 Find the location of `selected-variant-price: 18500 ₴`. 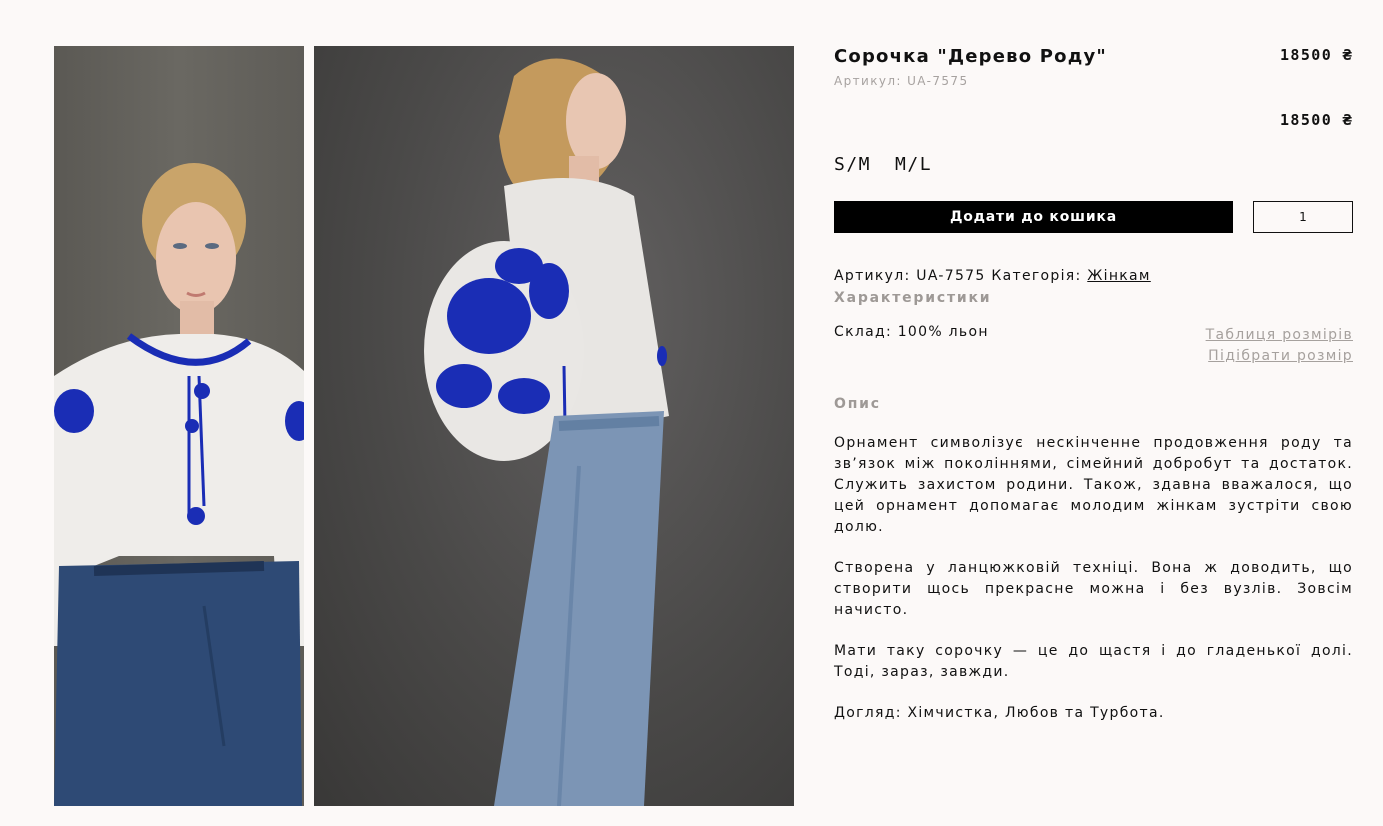

selected-variant-price: 18500 ₴ is located at coordinates (1316, 120).